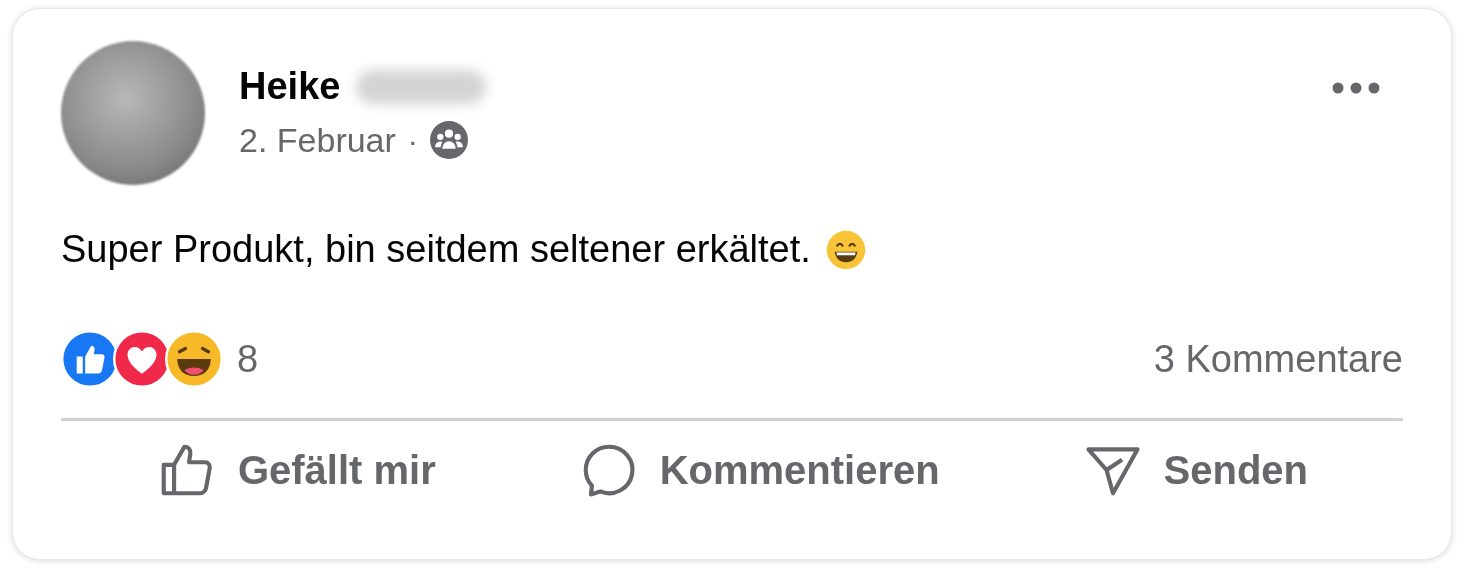 The width and height of the screenshot is (1464, 576). What do you see at coordinates (295, 470) in the screenshot?
I see `like-button: Gefällt mir` at bounding box center [295, 470].